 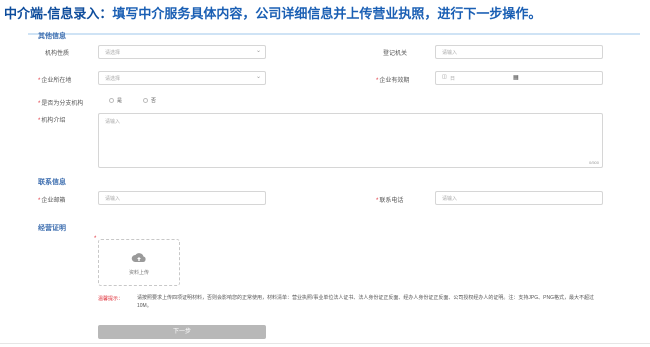 What do you see at coordinates (393, 81) in the screenshot?
I see `validity-label: *企业有效期` at bounding box center [393, 81].